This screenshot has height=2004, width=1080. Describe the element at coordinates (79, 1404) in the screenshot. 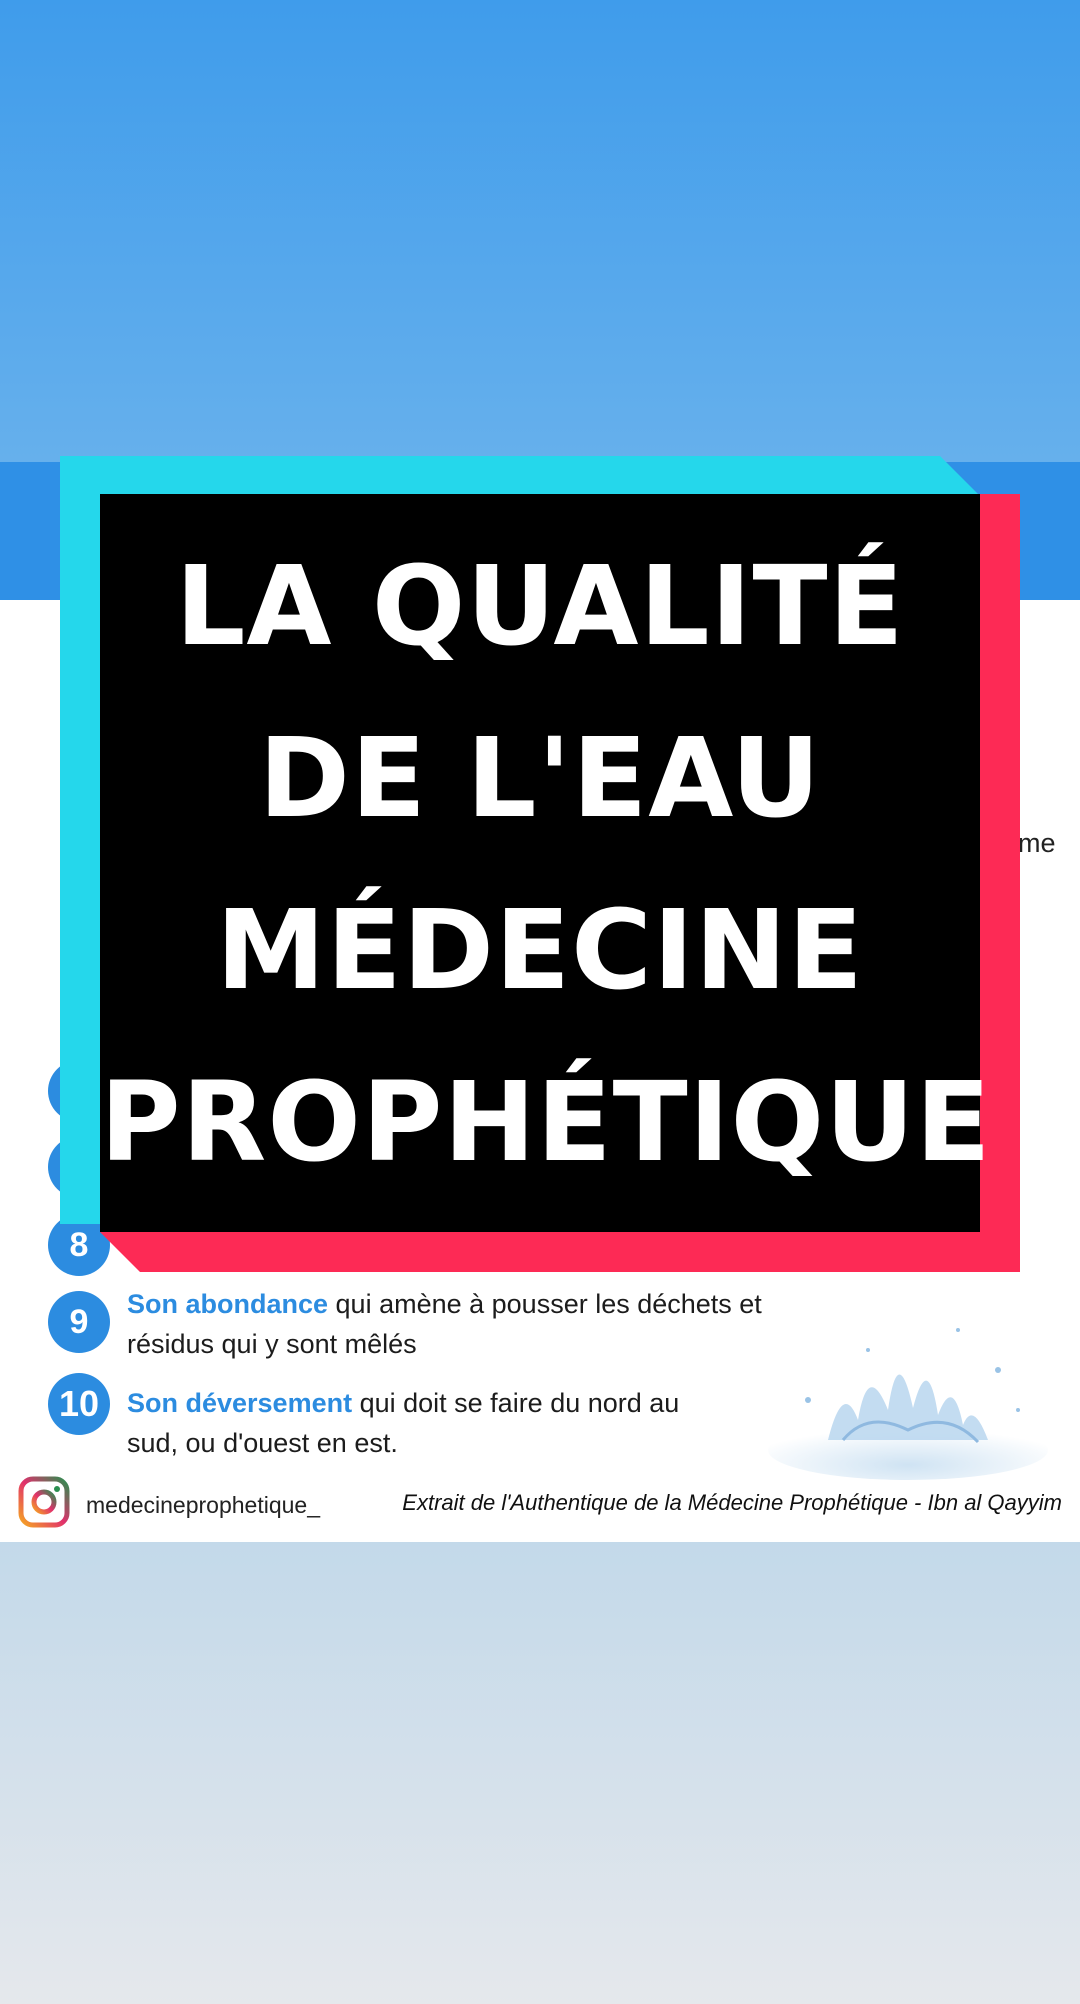

I see `item-number-badge: 10` at that location.